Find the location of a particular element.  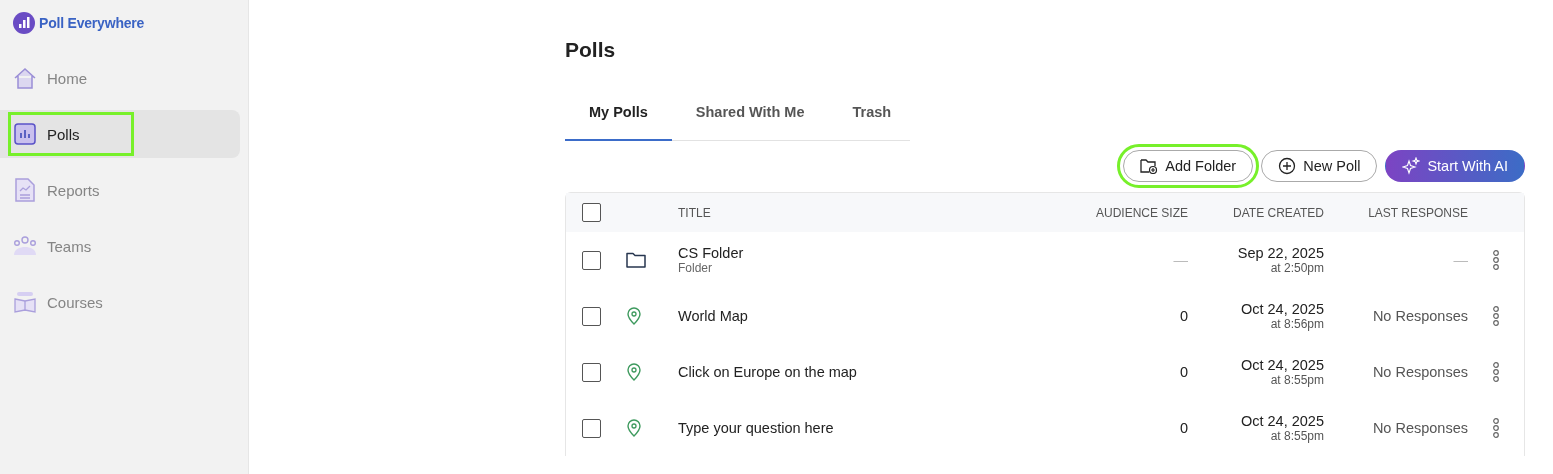

sidebar-item: Polls is located at coordinates (120, 134).